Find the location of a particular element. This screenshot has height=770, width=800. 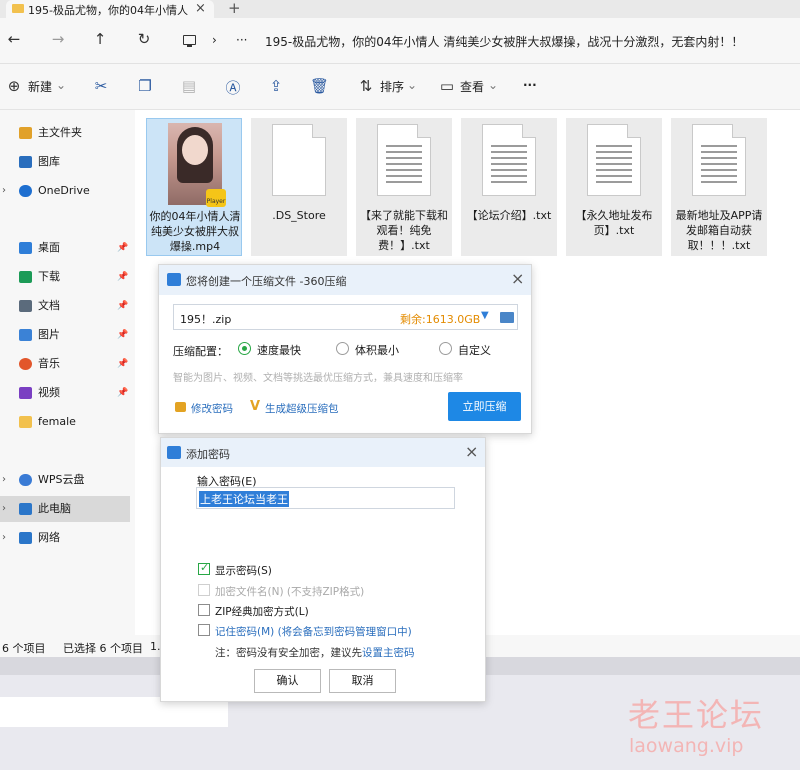

option-label: 自定义 is located at coordinates (474, 350).